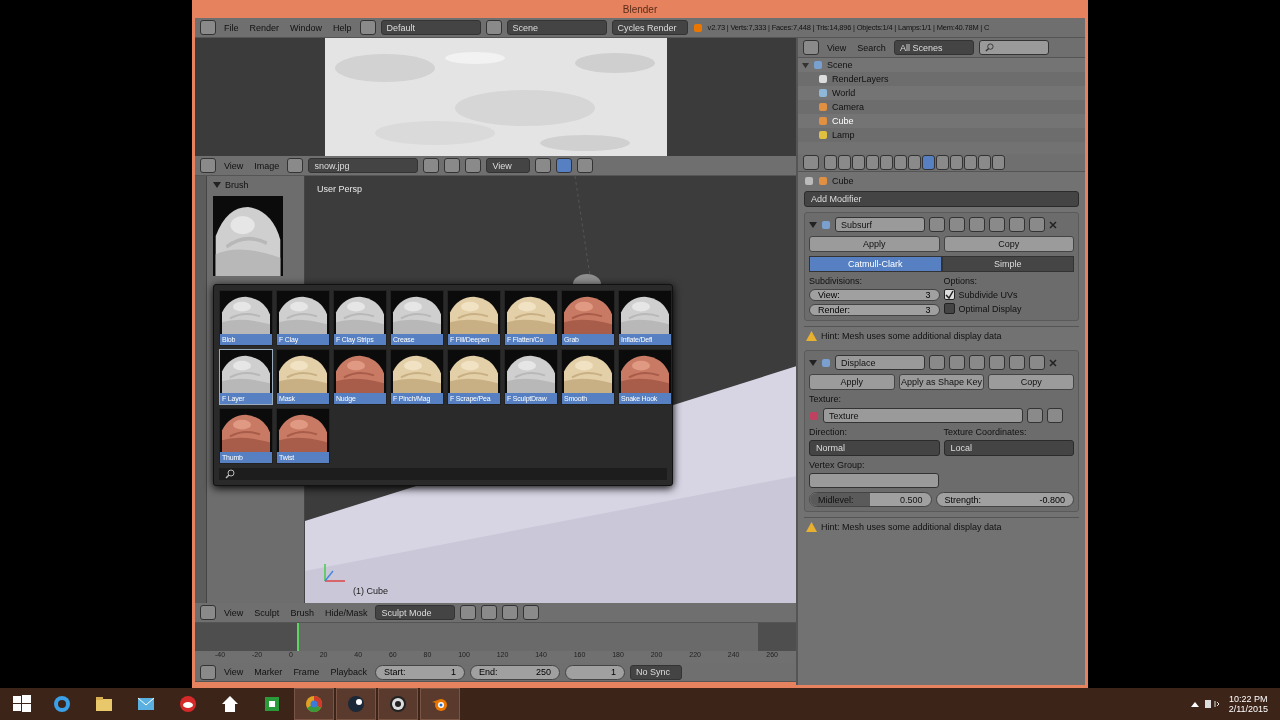  I want to click on menu-item: Brush, so click(302, 612).